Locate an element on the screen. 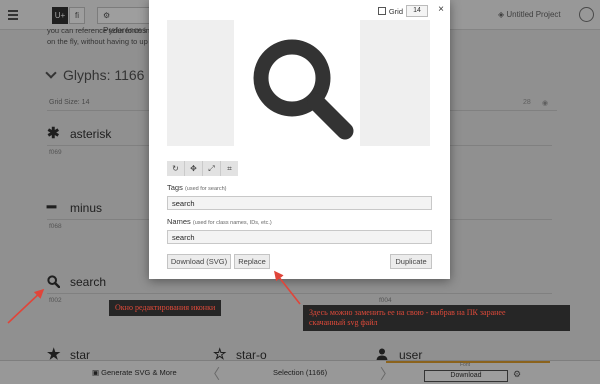  grid-value-input: 14 is located at coordinates (417, 11).